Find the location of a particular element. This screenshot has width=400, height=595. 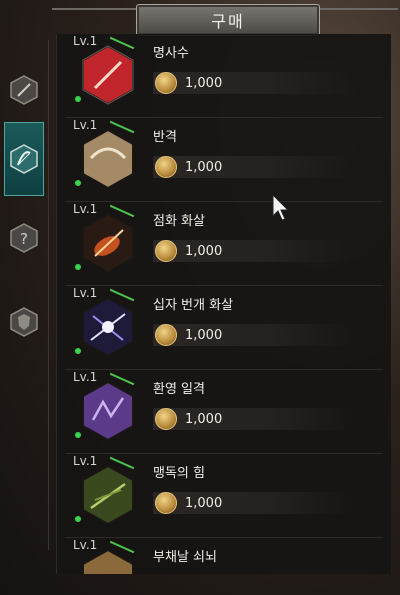

skill-name: 반격 is located at coordinates (165, 137).